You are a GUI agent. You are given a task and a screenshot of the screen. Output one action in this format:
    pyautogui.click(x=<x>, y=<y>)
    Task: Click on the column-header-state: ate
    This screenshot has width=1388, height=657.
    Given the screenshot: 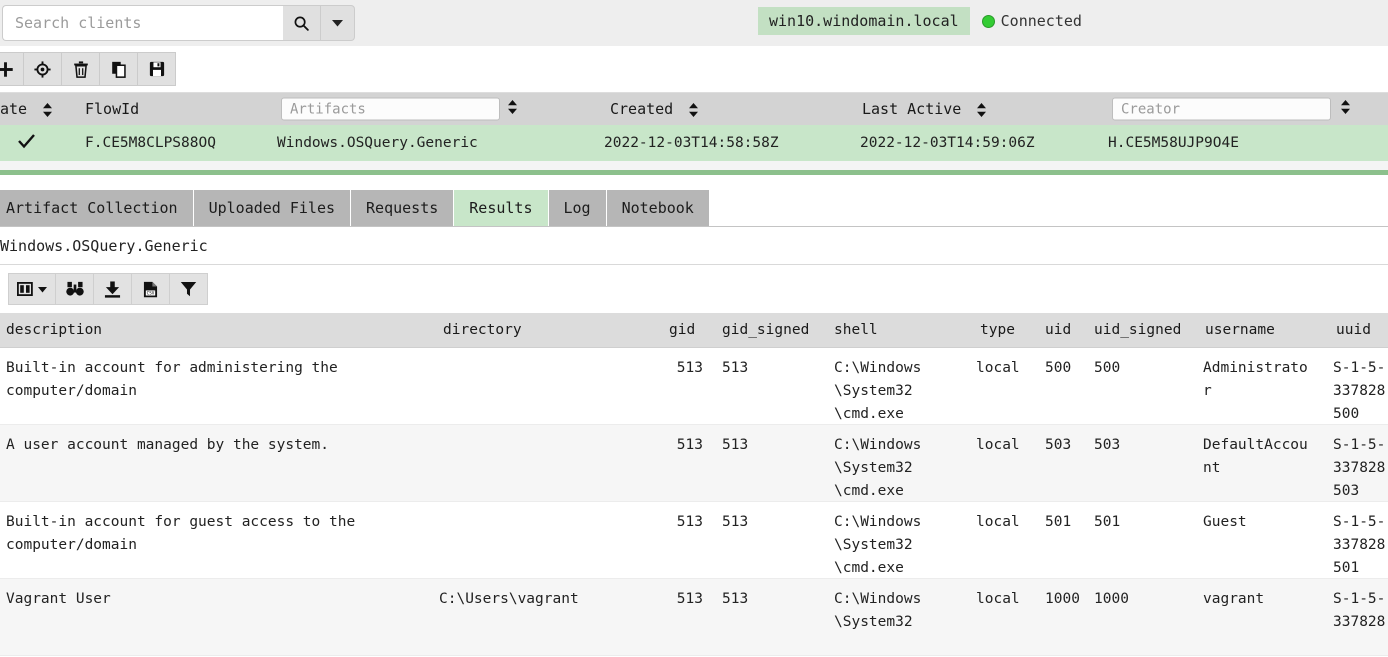 What is the action you would take?
    pyautogui.click(x=26, y=109)
    